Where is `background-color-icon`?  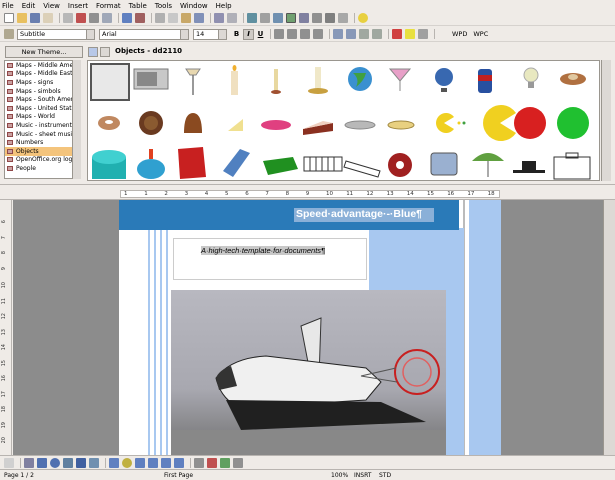
background-color-icon is located at coordinates (423, 34).